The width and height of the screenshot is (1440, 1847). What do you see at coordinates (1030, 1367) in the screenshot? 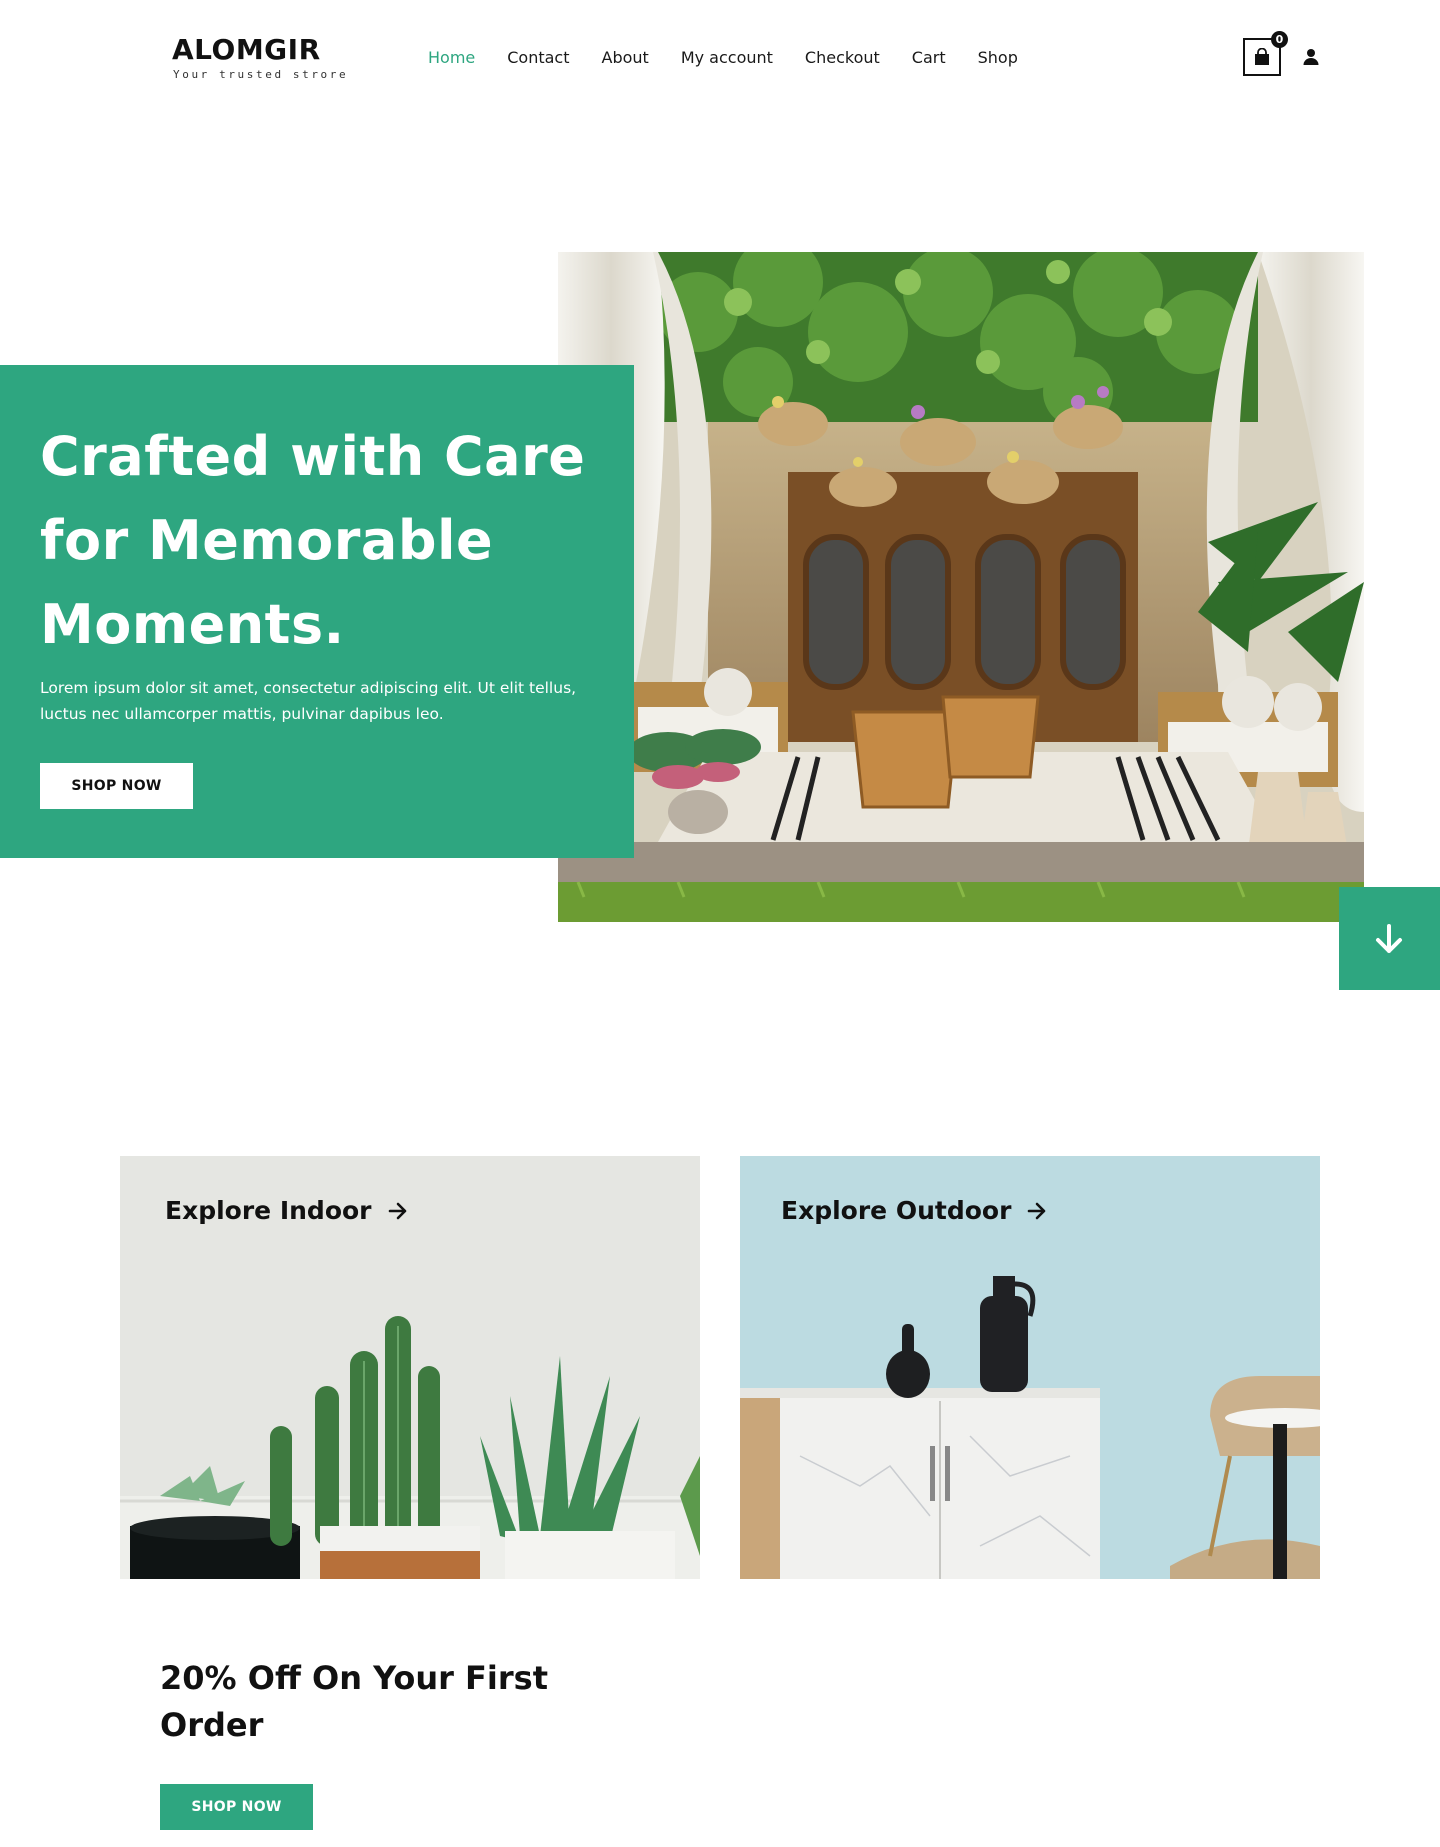
I see `explore-outdoor-card: Explore Outdoor` at bounding box center [1030, 1367].